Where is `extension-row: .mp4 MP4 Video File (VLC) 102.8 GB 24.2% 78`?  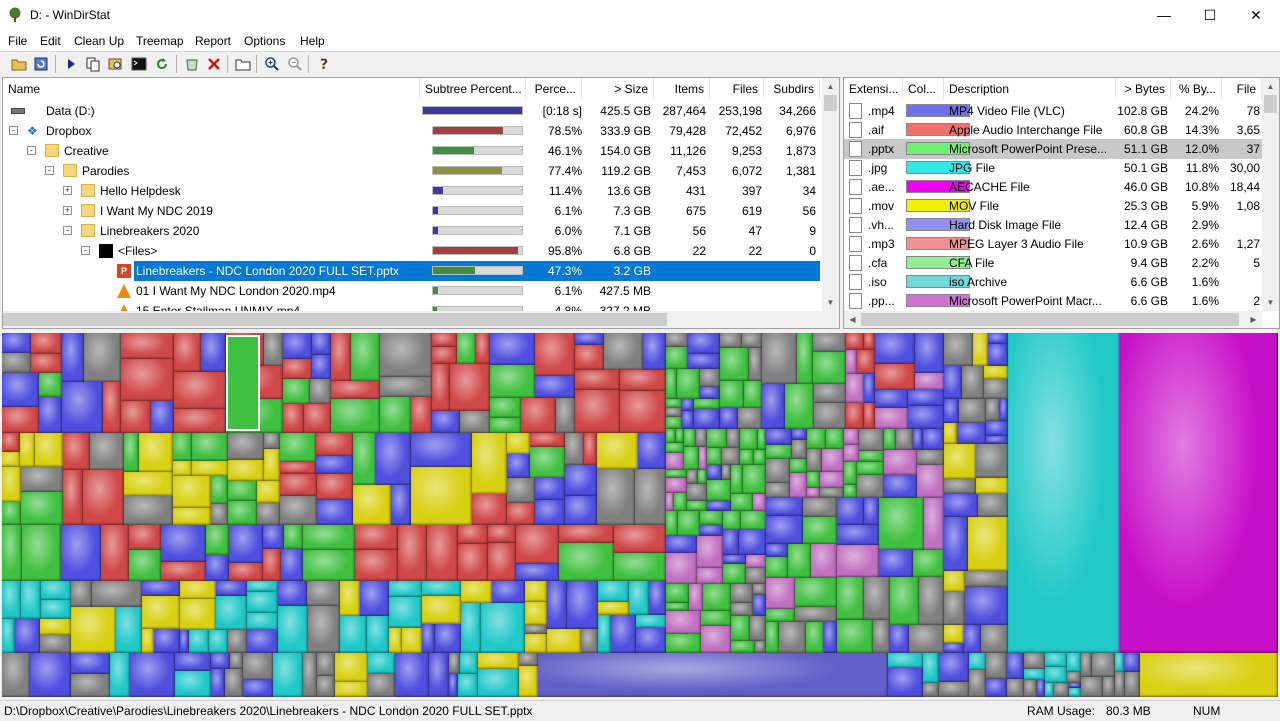 extension-row: .mp4 MP4 Video File (VLC) 102.8 GB 24.2% 78 is located at coordinates (1053, 111).